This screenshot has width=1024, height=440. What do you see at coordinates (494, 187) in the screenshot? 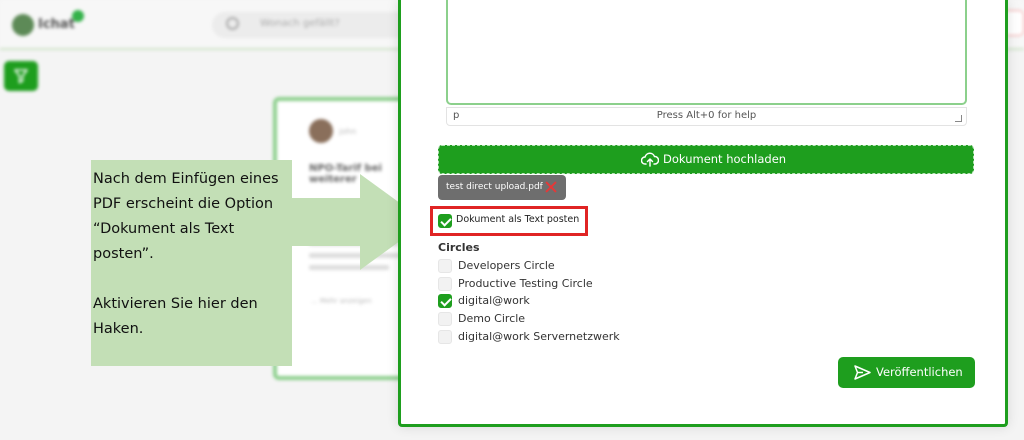
I see `attachment-filename: test direct upload.pdf` at bounding box center [494, 187].